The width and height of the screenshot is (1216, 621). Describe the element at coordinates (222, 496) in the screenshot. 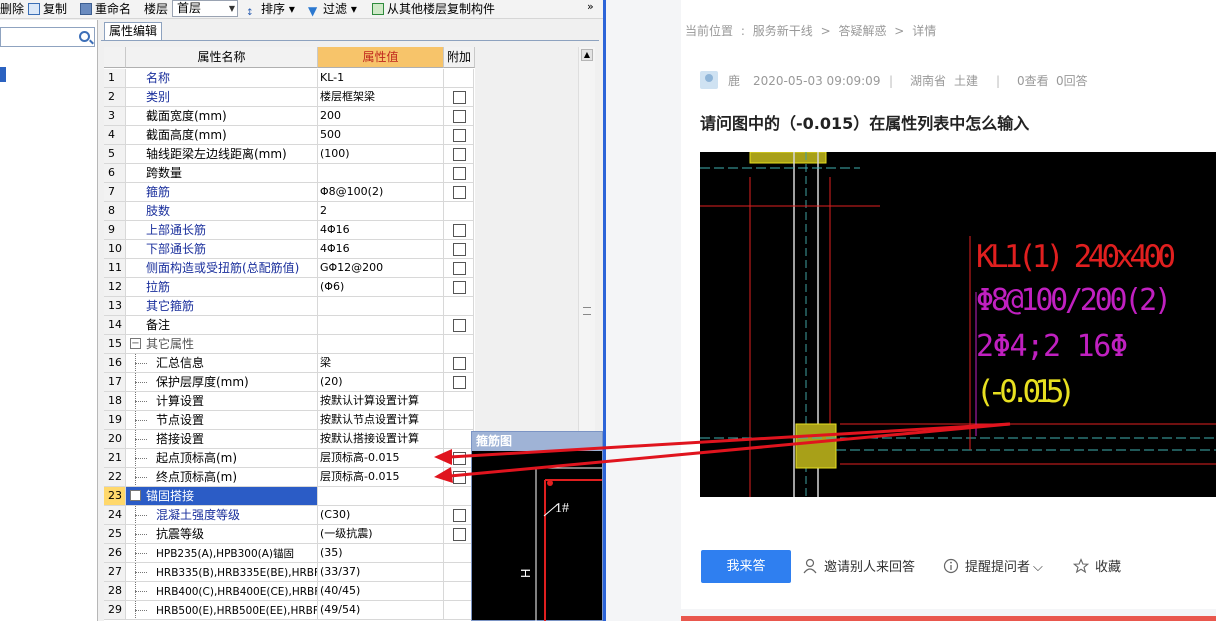

I see `property-name: − 锚固搭接` at that location.